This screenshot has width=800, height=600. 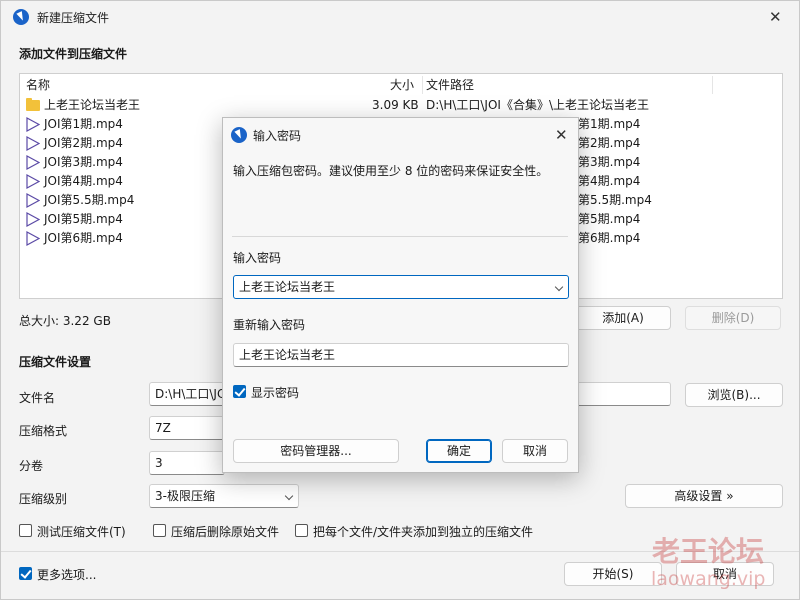 I want to click on file-name: JOI第2期.mp4, so click(x=83, y=143).